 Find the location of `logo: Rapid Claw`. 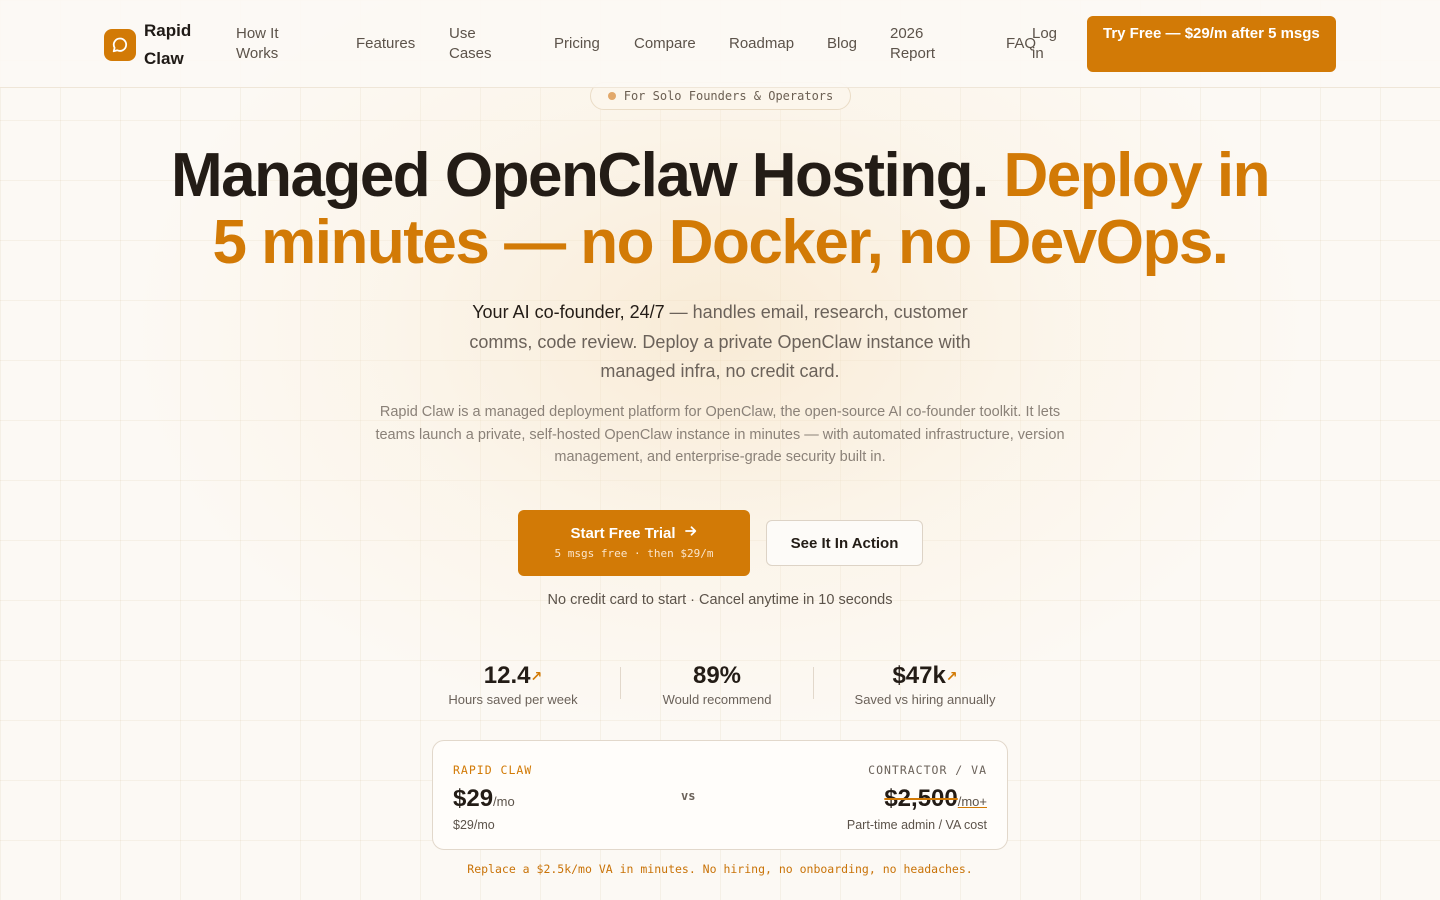

logo: Rapid Claw is located at coordinates (154, 45).